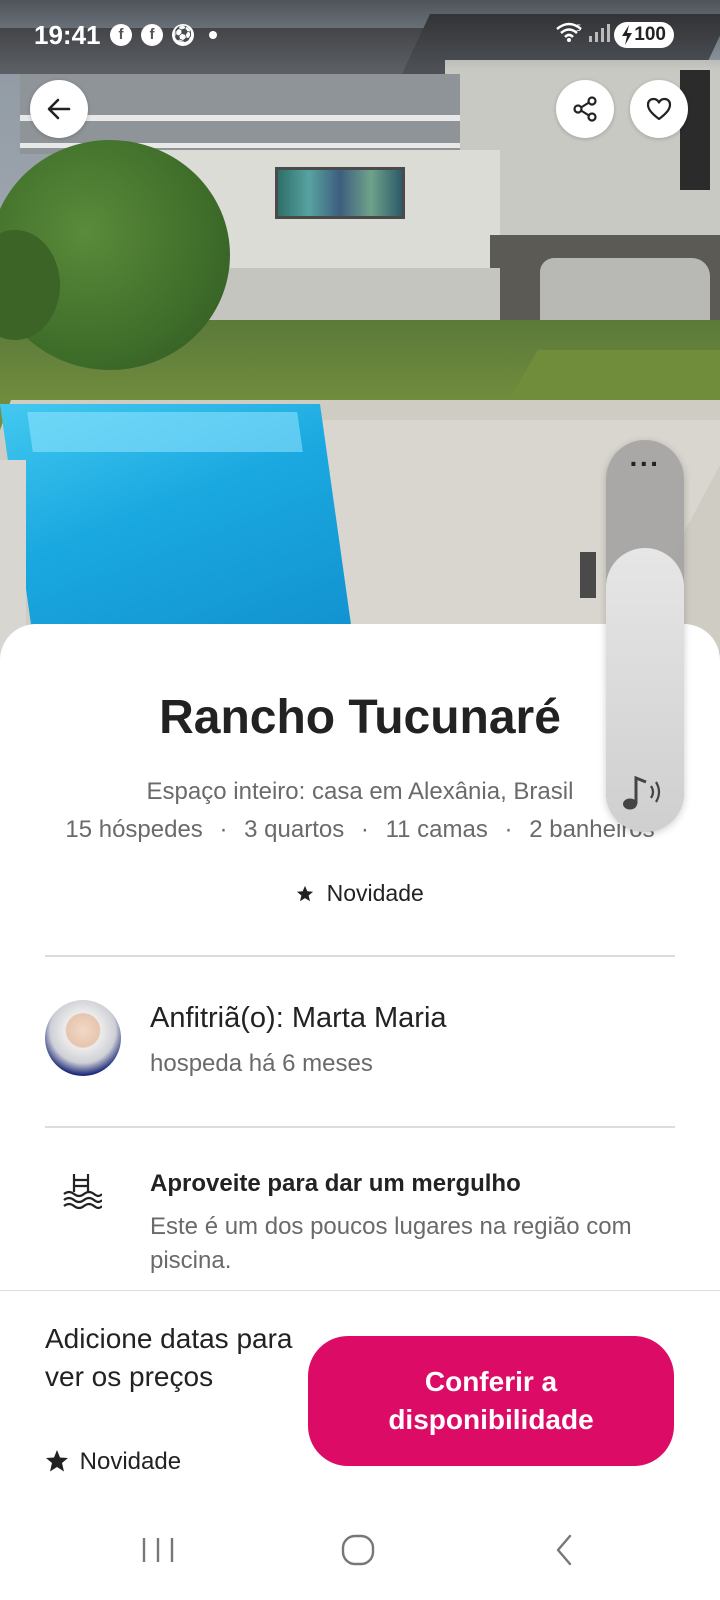  What do you see at coordinates (67, 35) in the screenshot?
I see `status-time: 19:41` at bounding box center [67, 35].